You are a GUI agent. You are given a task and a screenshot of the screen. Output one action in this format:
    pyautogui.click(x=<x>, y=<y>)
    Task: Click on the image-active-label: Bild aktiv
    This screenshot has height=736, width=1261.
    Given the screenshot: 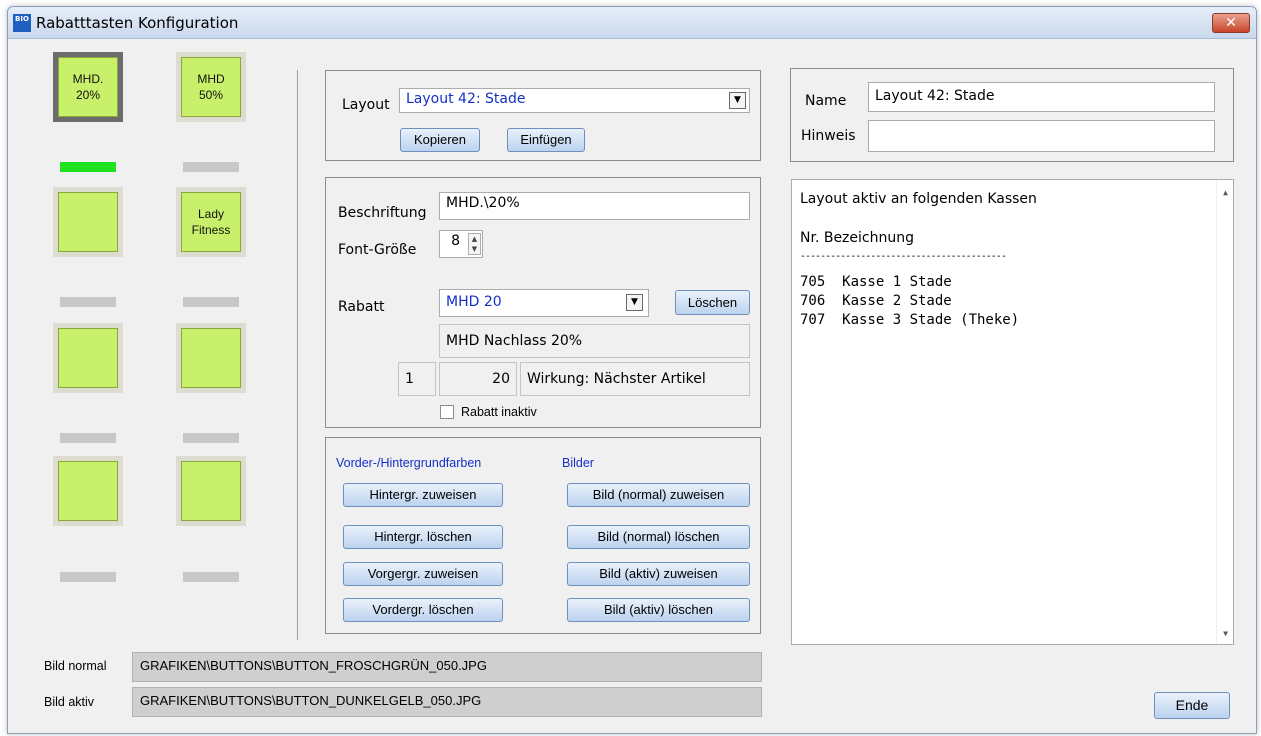 What is the action you would take?
    pyautogui.click(x=69, y=702)
    